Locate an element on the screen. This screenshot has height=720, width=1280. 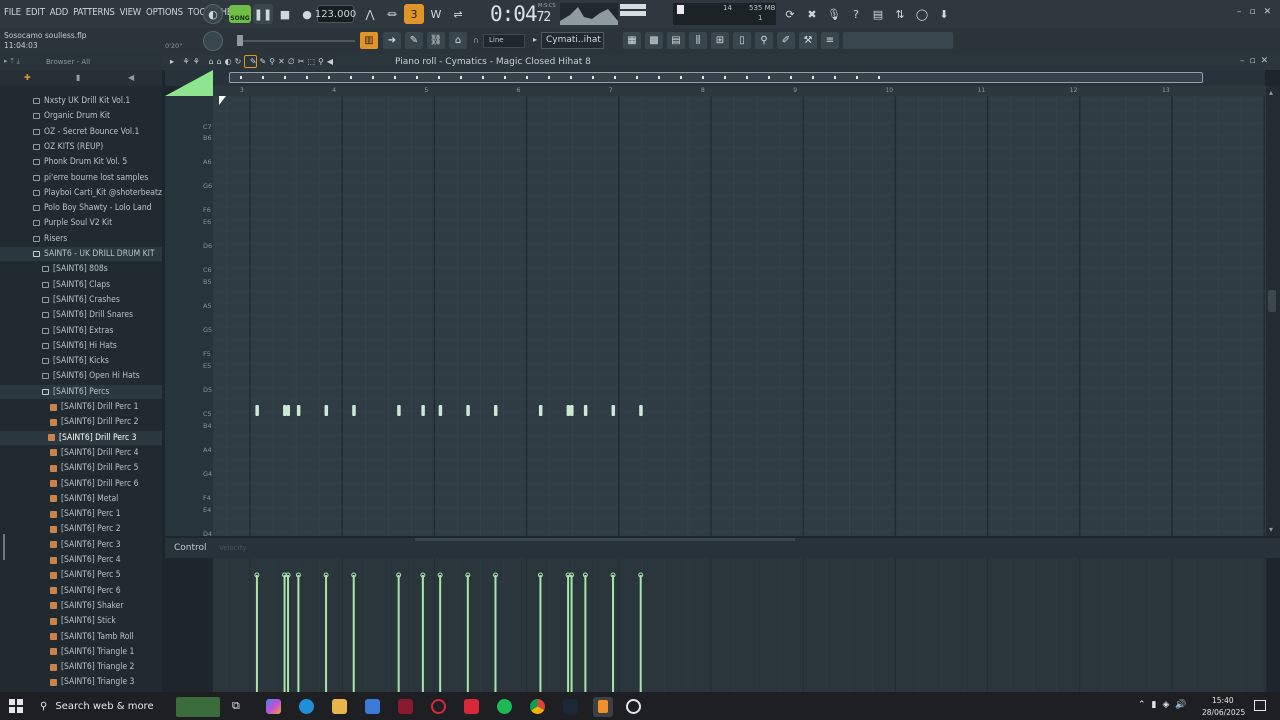
piano-icon: ▤ is located at coordinates (676, 40).